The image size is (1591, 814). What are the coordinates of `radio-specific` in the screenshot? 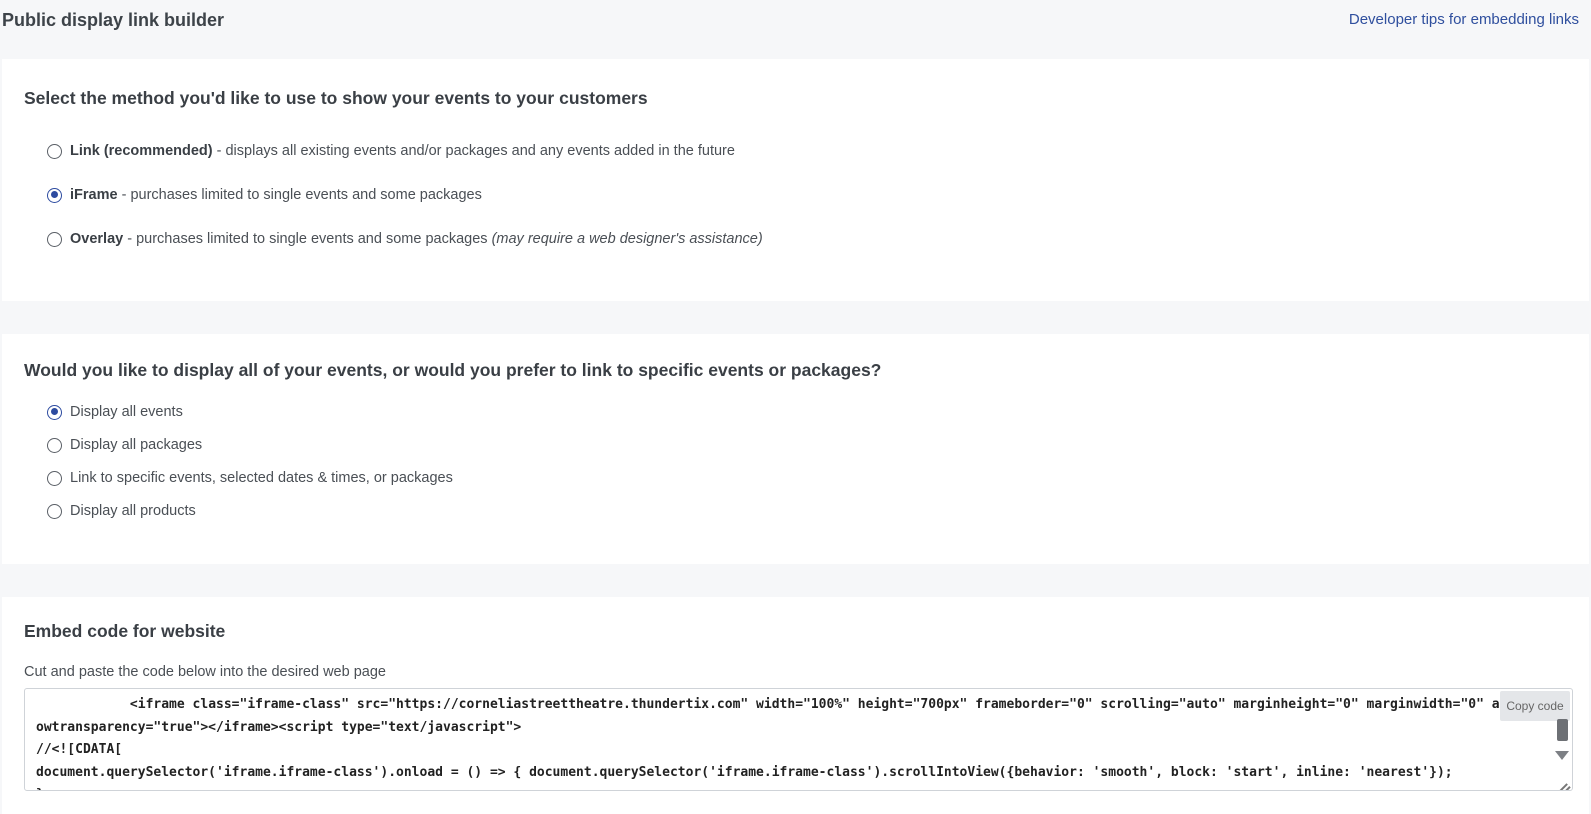 It's located at (54, 478).